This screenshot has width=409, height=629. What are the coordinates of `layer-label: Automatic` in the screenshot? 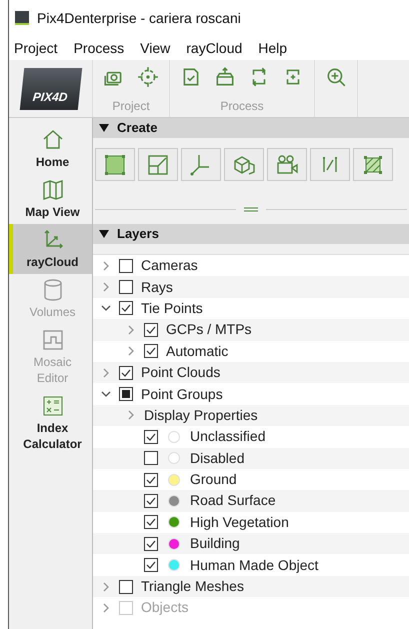 It's located at (197, 351).